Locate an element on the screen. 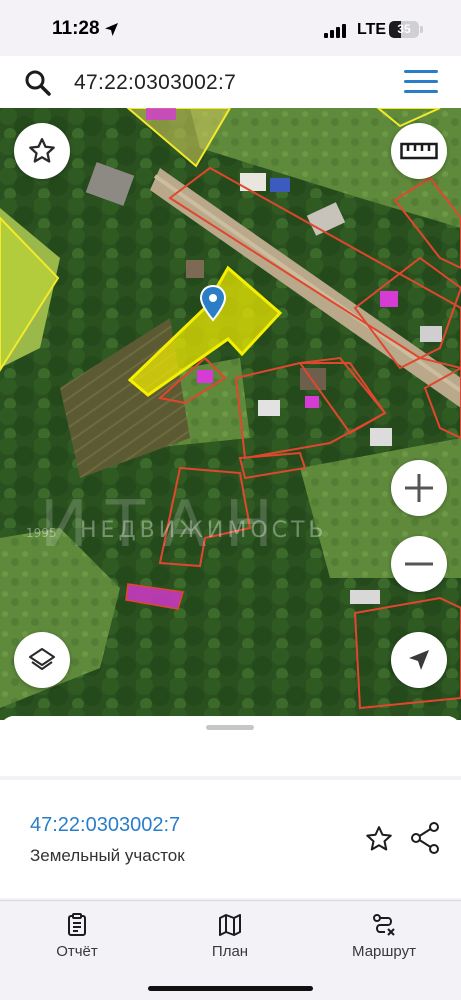 The height and width of the screenshot is (1000, 461). layers-icon is located at coordinates (42, 659).